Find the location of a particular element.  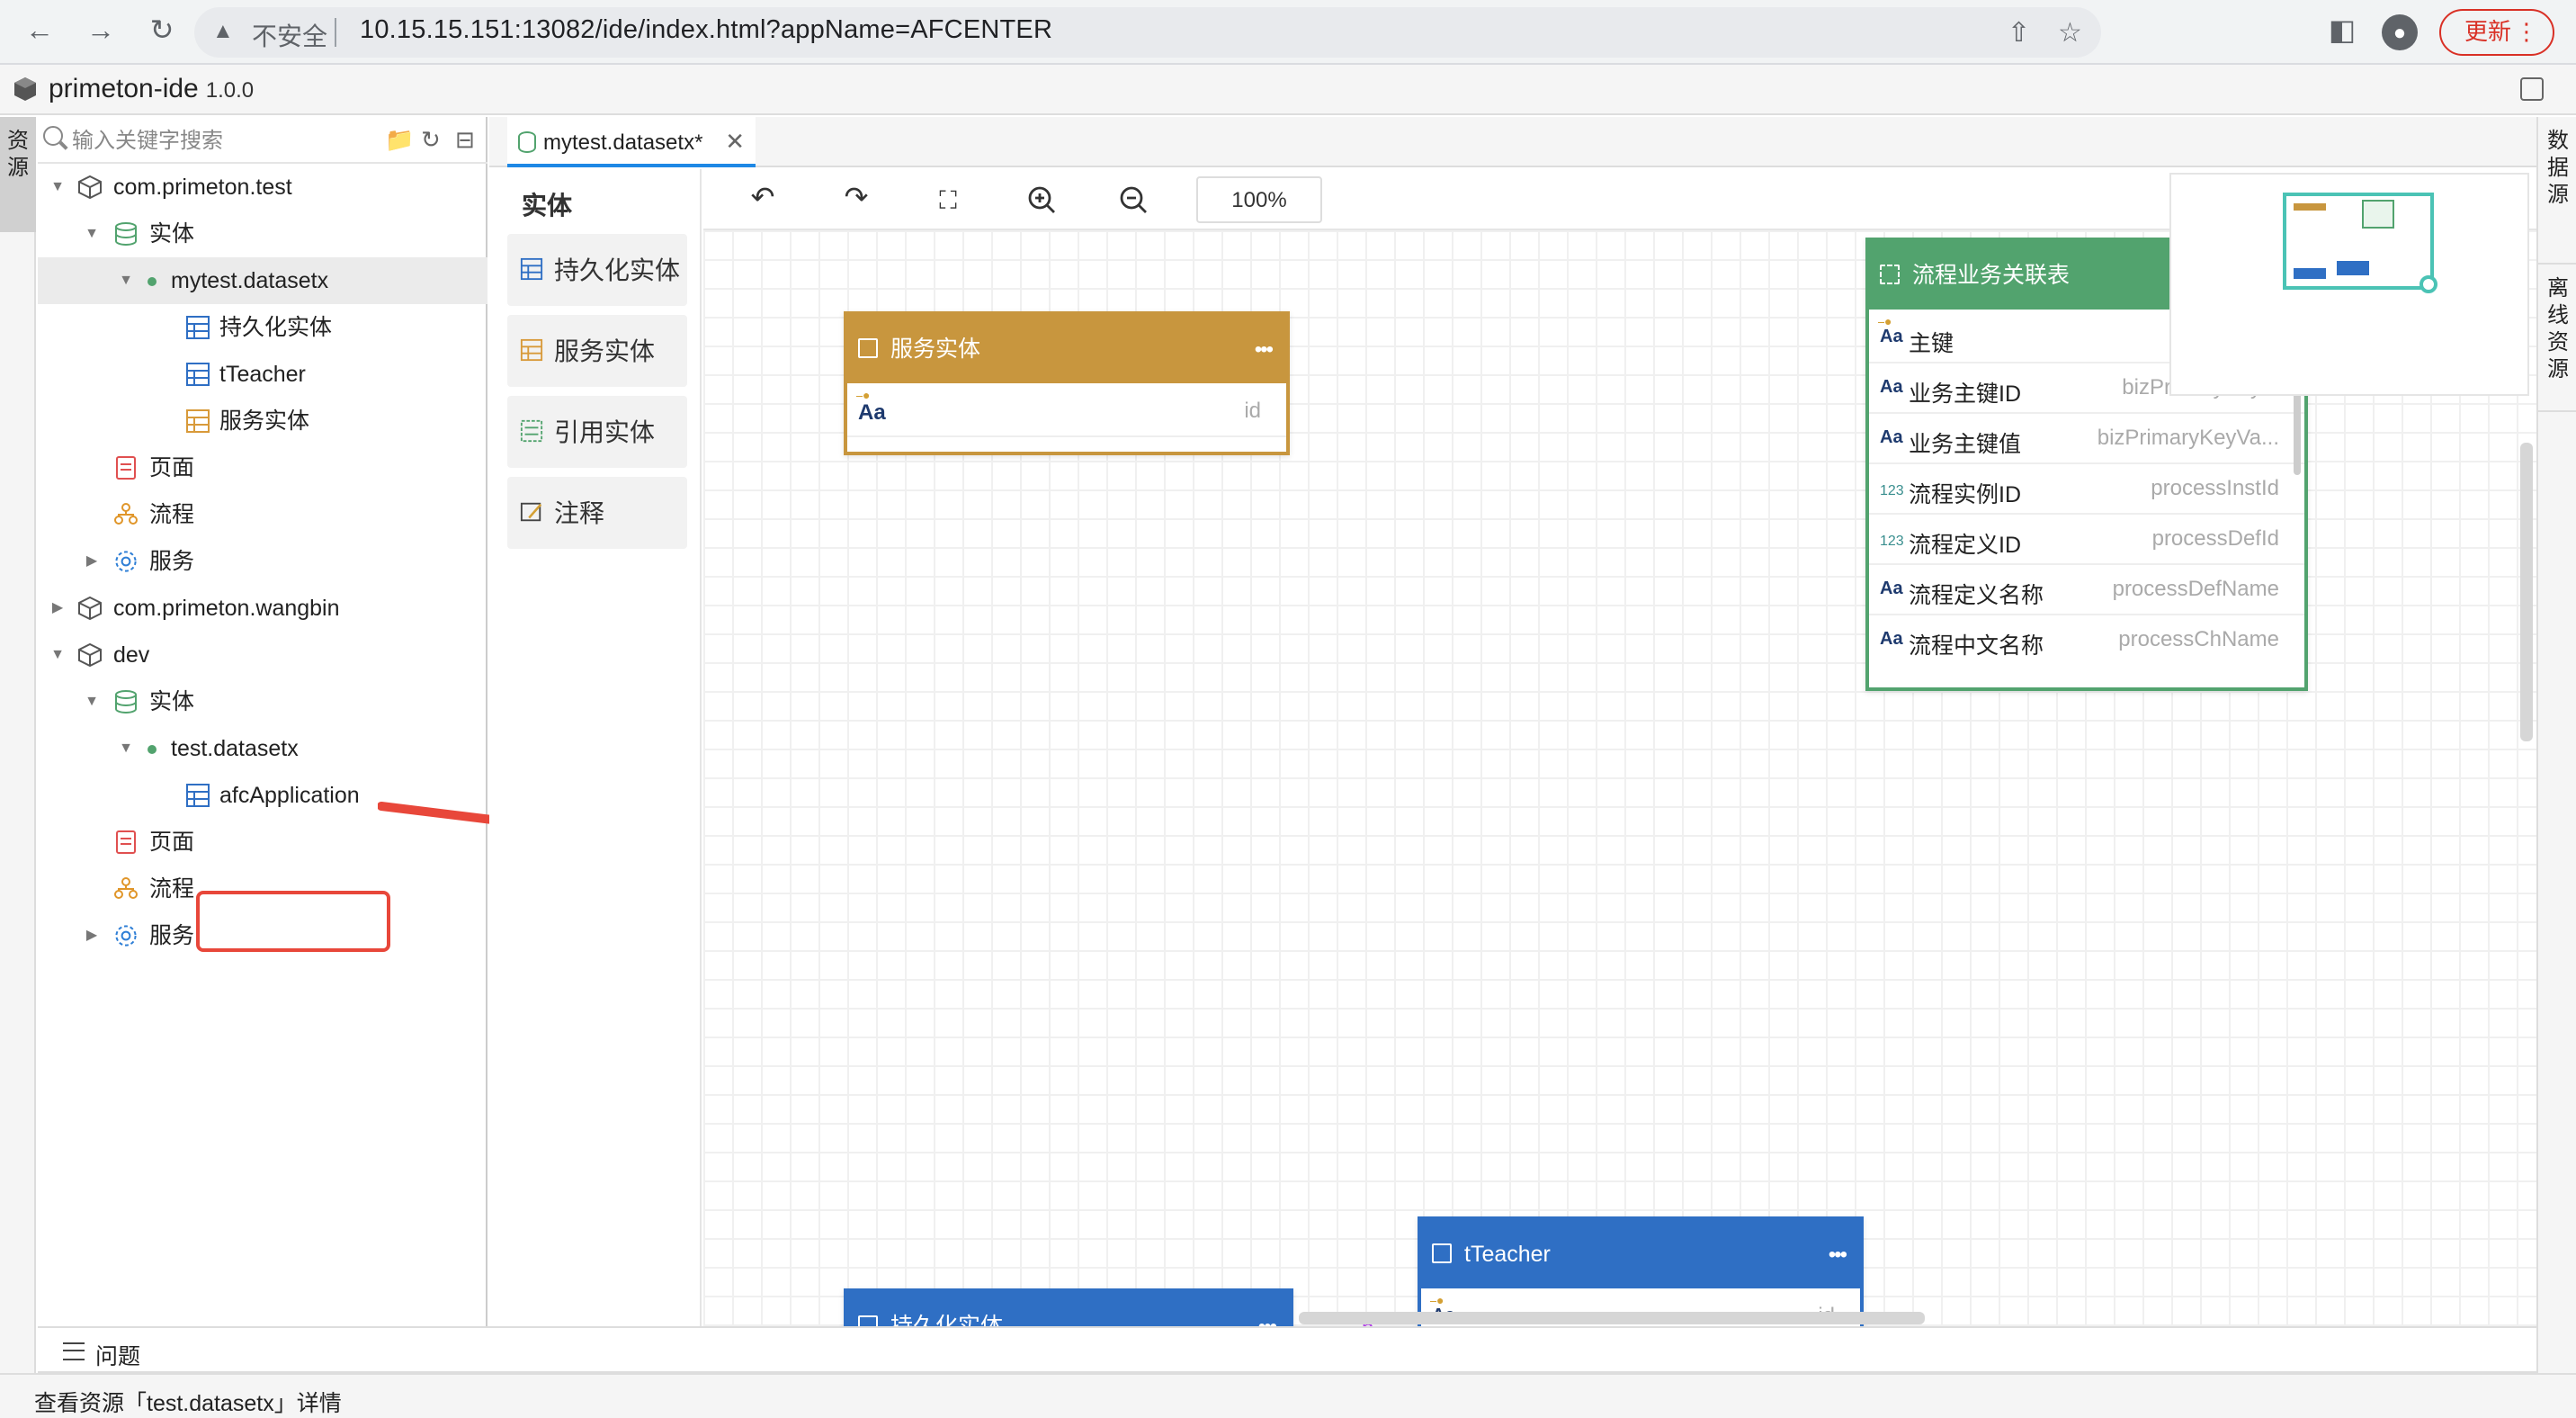

tree-item-pages: 页面 is located at coordinates (262, 467).